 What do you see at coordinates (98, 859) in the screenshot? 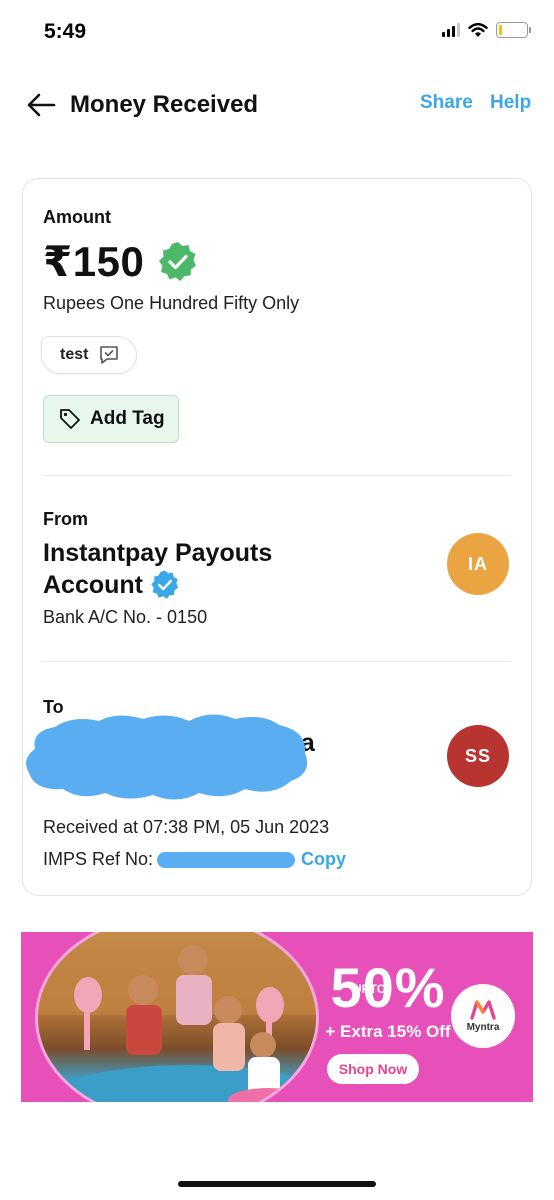
I see `imps-ref-label: IMPS Ref No:` at bounding box center [98, 859].